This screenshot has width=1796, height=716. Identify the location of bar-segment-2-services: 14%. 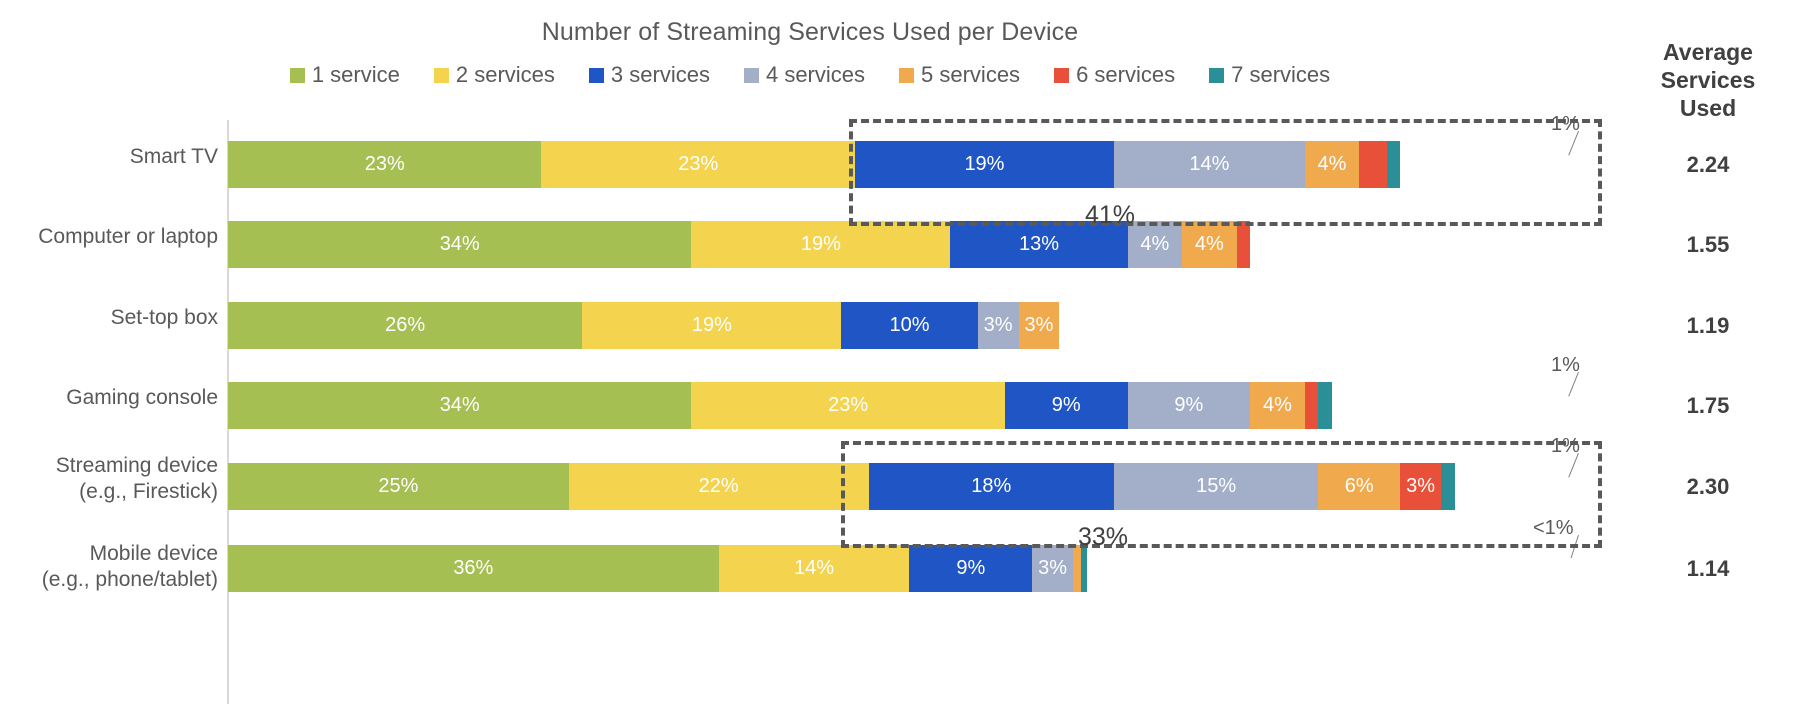
(814, 568).